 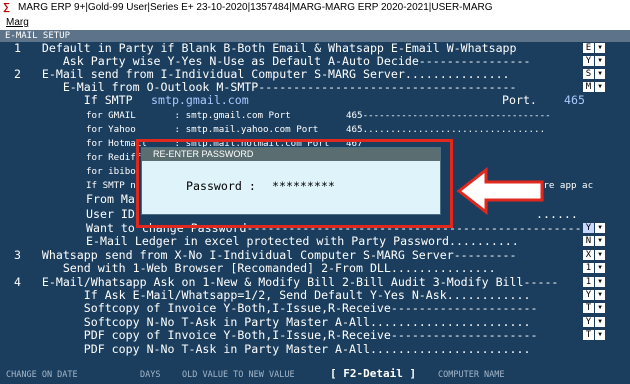 I want to click on option-ask-on: 1 ▼, so click(x=594, y=282).